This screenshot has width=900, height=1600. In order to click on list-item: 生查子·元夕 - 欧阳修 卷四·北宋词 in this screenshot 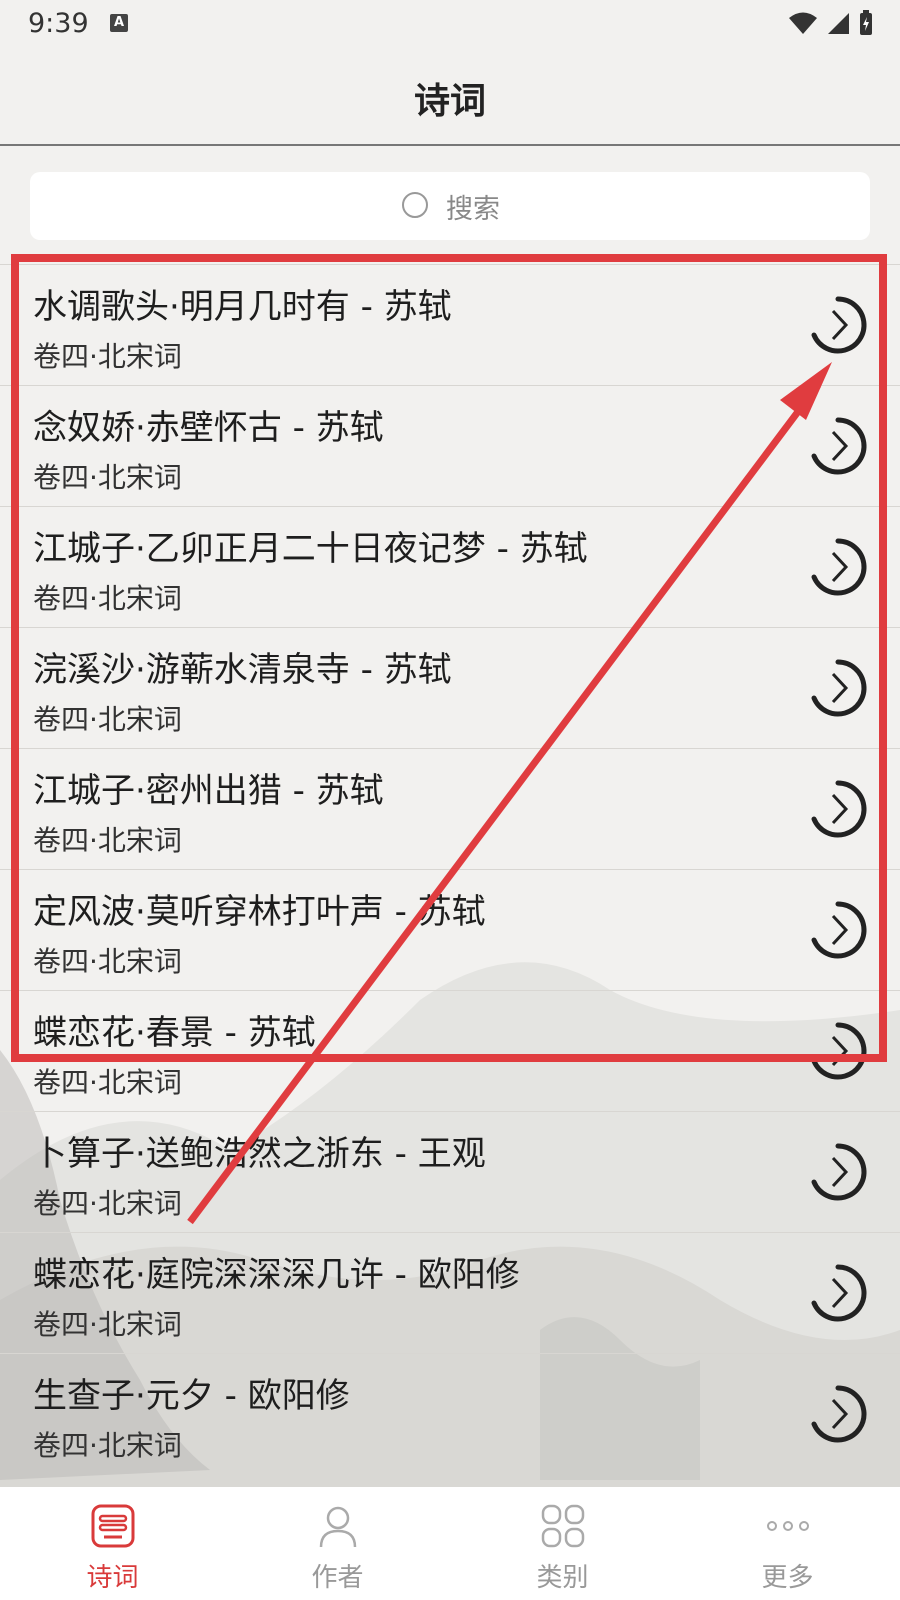, I will do `click(450, 1413)`.